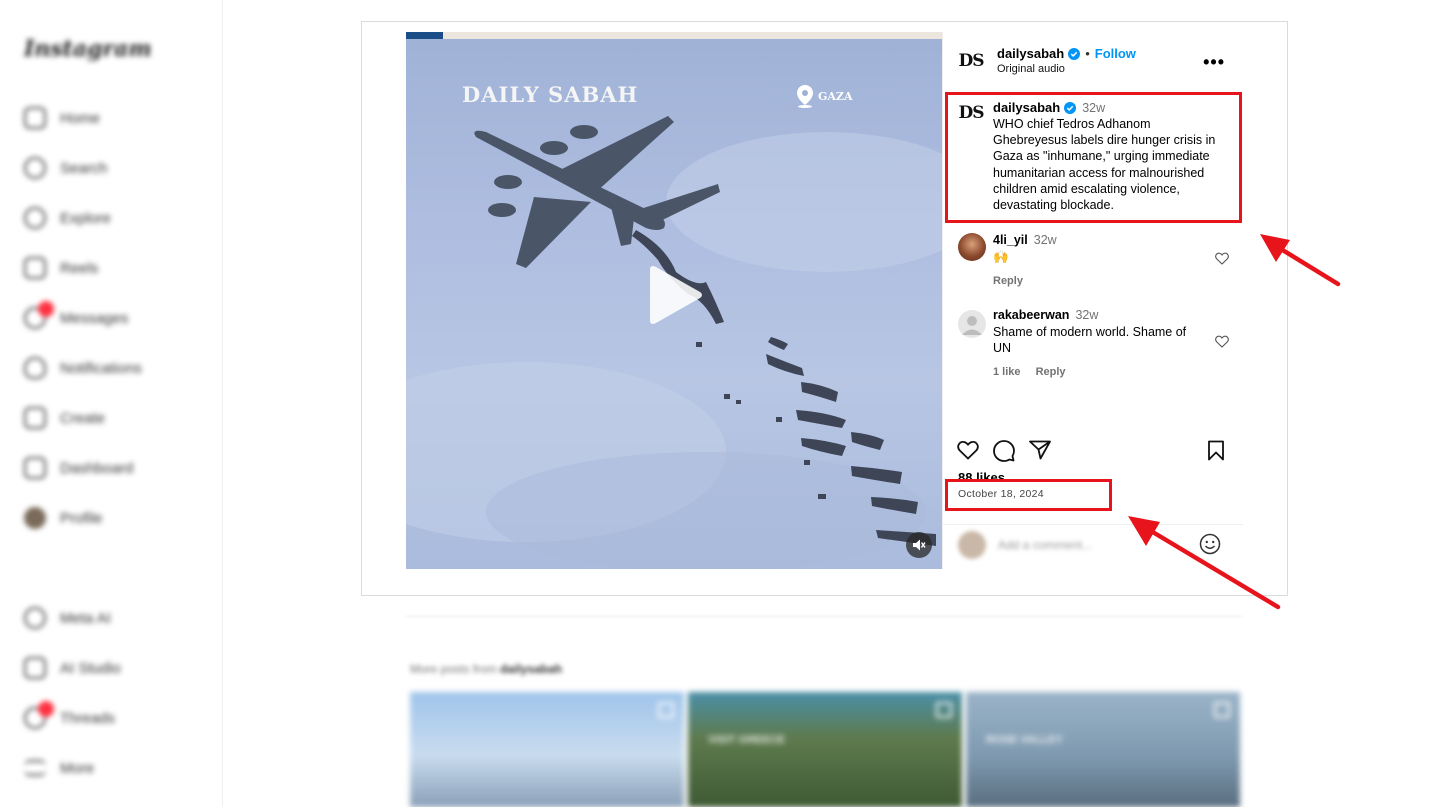  What do you see at coordinates (46, 309) in the screenshot?
I see `notification-badge` at bounding box center [46, 309].